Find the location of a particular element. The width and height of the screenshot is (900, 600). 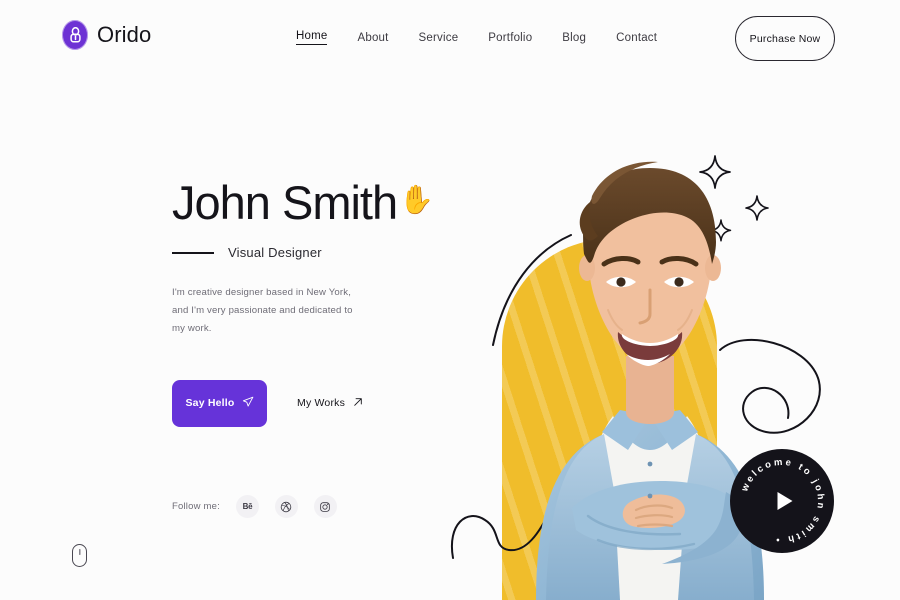

my-works-button: My Works is located at coordinates (330, 403).